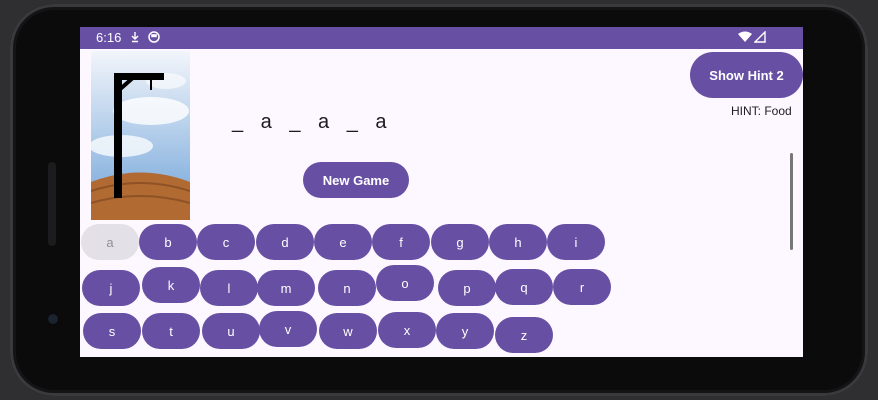 The image size is (878, 400). Describe the element at coordinates (285, 242) in the screenshot. I see `letter-key-d: d` at that location.